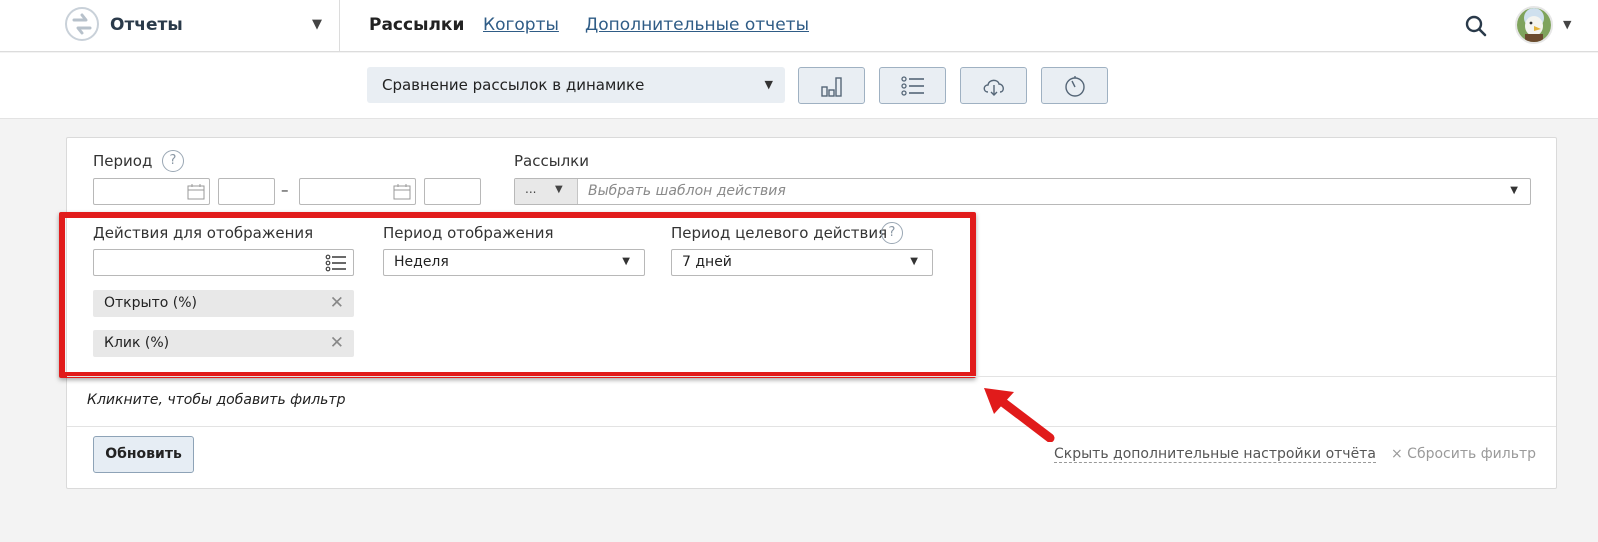 The image size is (1598, 542). What do you see at coordinates (1022, 191) in the screenshot?
I see `mailings-select: ... ▼ Выбрать шаблон действия ▼` at bounding box center [1022, 191].